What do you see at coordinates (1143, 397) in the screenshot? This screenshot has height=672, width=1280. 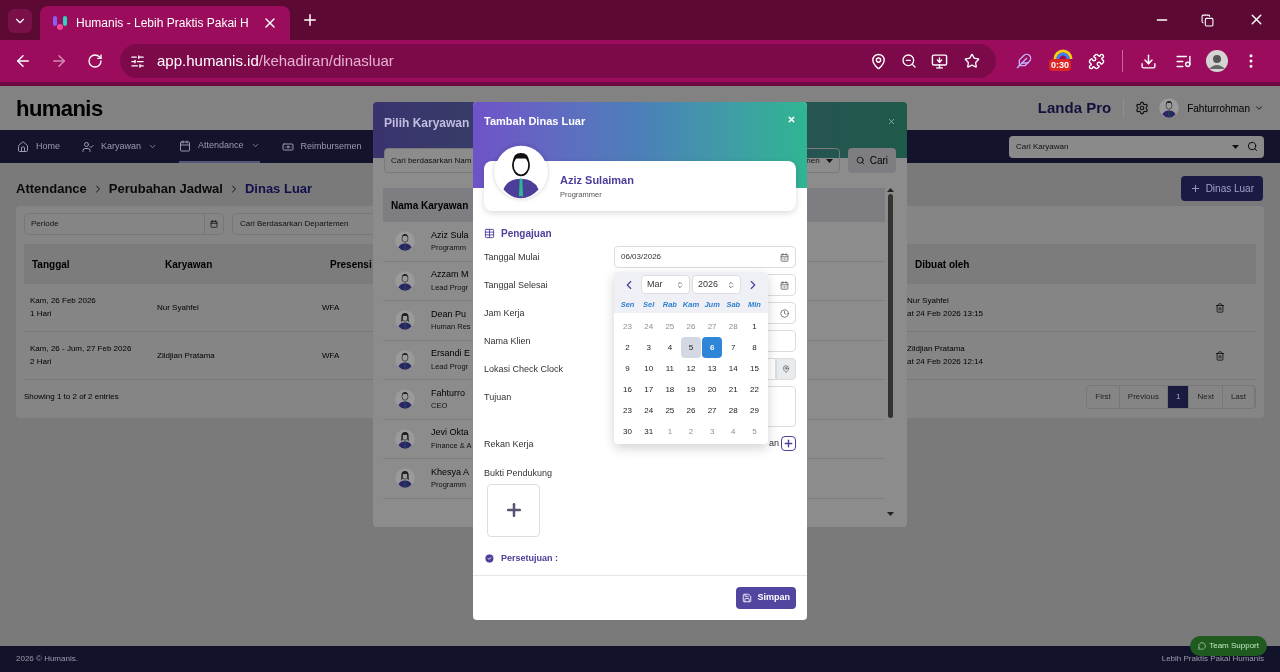 I see `pagination-button: Previous` at bounding box center [1143, 397].